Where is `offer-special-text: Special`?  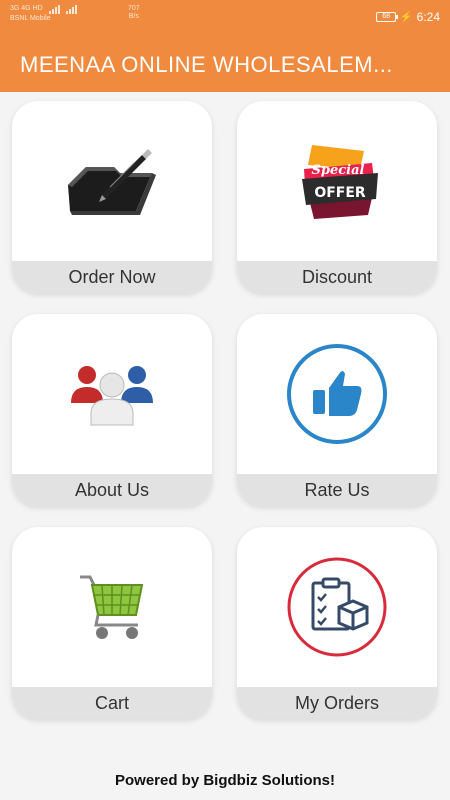 offer-special-text: Special is located at coordinates (338, 170).